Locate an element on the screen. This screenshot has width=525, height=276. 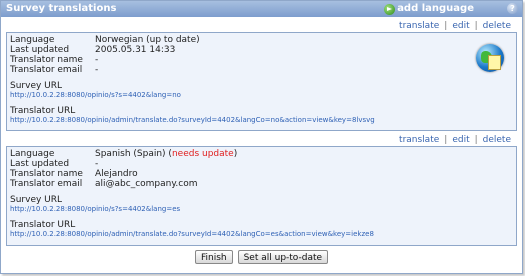
button-bar: Finish Set all up-to-date is located at coordinates (261, 257).